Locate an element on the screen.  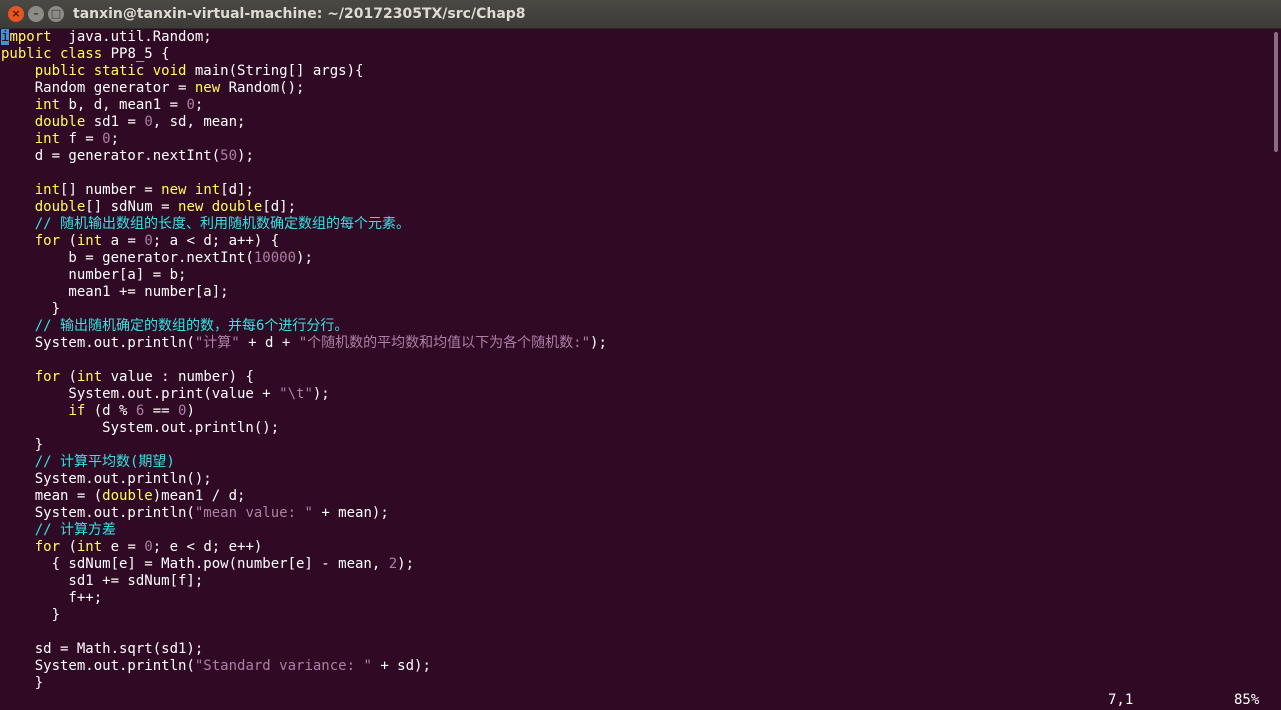
keyword-token: double is located at coordinates (60, 207).